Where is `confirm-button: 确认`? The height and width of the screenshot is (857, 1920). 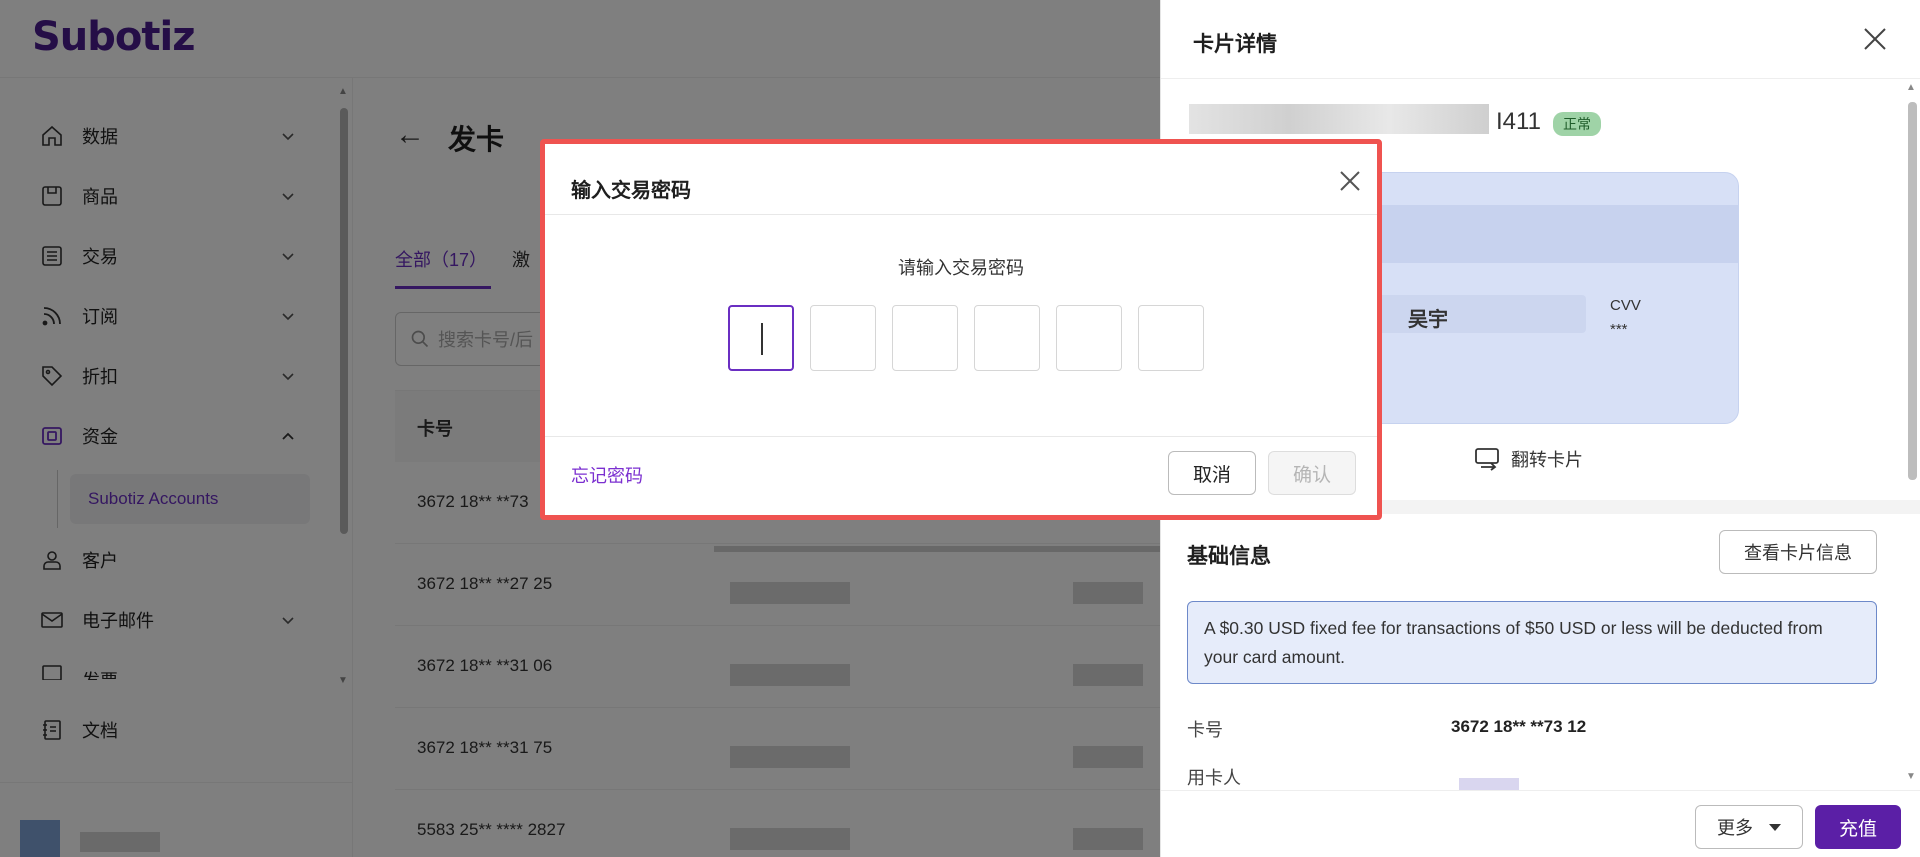 confirm-button: 确认 is located at coordinates (1312, 473).